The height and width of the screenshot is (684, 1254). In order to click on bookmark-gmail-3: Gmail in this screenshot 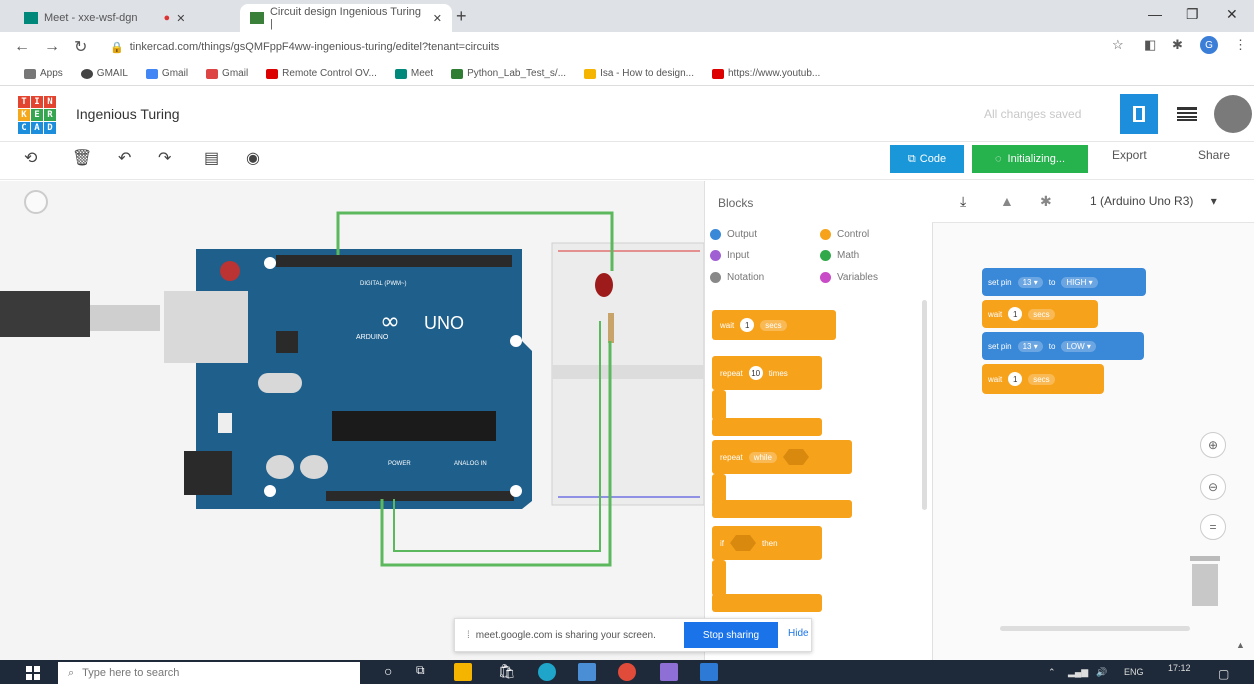, I will do `click(227, 73)`.